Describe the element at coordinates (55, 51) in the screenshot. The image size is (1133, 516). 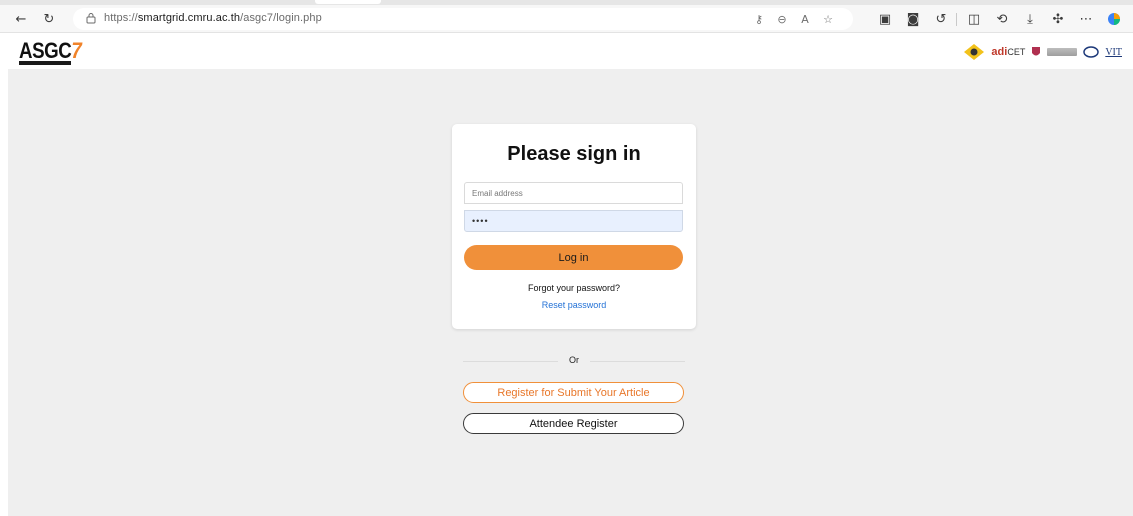
I see `asgc7-logo: ASGC7` at that location.